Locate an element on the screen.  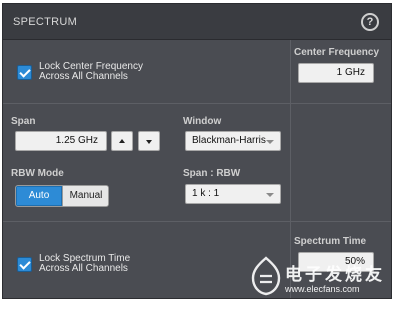
window-label: Window is located at coordinates (202, 121).